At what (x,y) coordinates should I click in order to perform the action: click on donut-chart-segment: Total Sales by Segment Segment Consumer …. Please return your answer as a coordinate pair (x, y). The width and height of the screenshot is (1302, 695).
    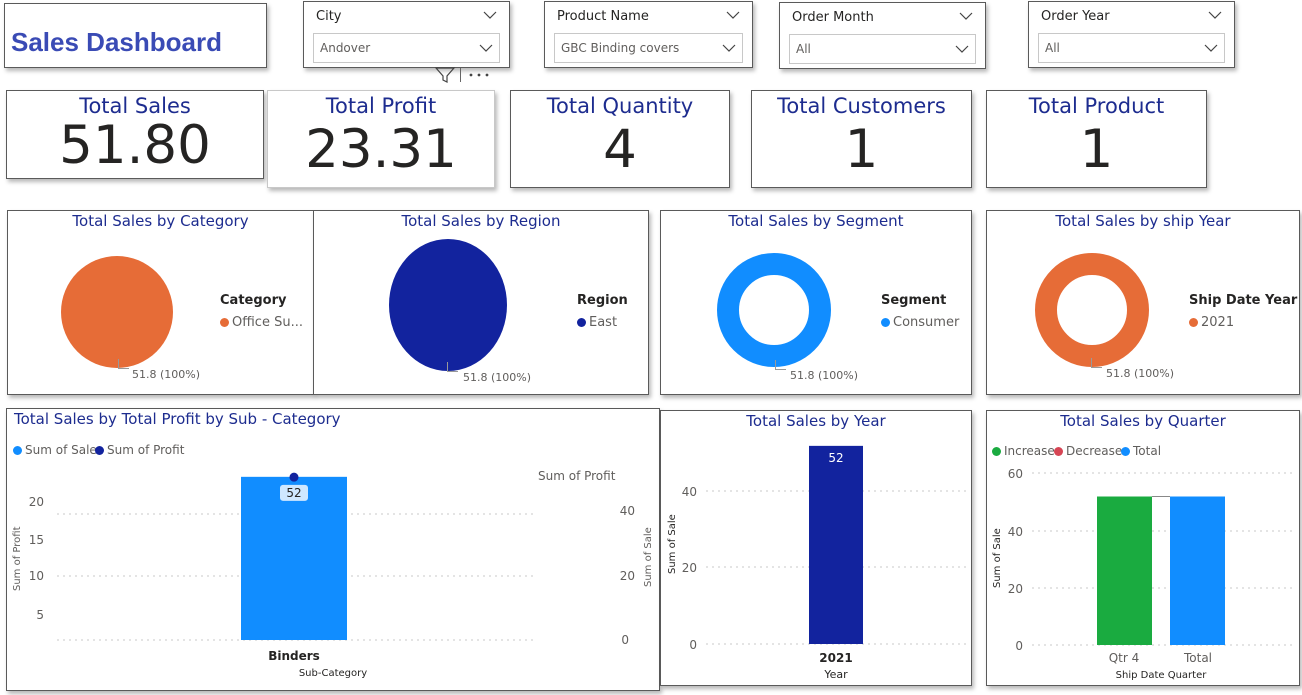
    Looking at the image, I should click on (816, 302).